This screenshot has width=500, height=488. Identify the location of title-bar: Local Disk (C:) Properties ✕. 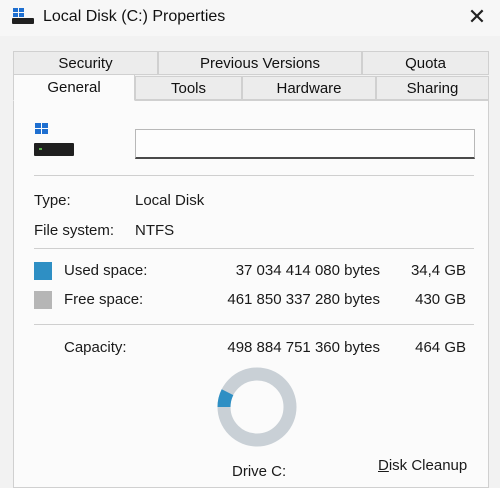
(250, 18).